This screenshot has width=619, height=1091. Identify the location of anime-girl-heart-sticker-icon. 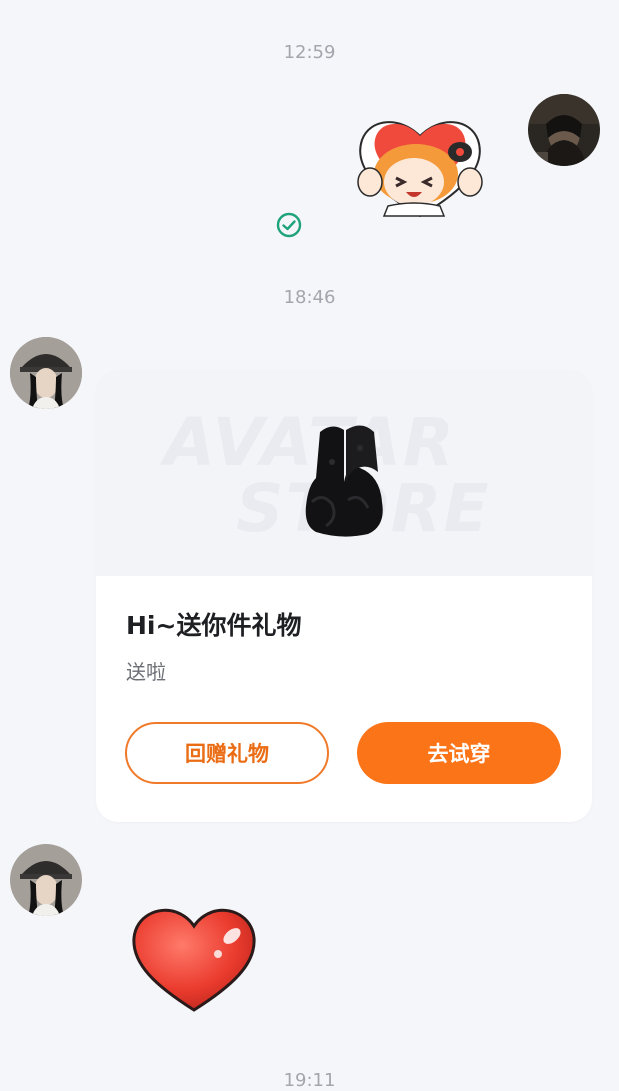
(420, 169).